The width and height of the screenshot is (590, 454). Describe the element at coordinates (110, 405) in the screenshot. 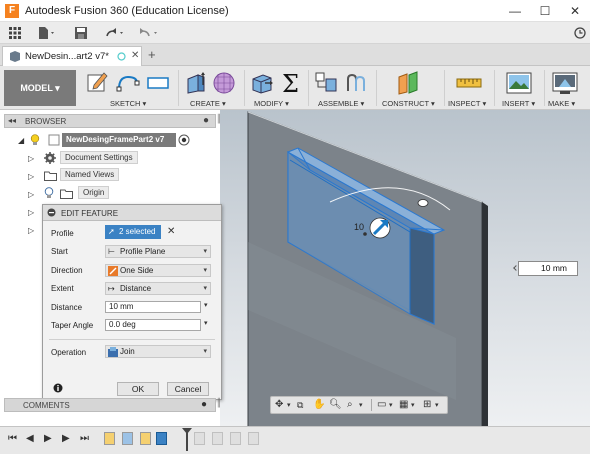

I see `comments-panel-header: COMMENTS ●` at that location.